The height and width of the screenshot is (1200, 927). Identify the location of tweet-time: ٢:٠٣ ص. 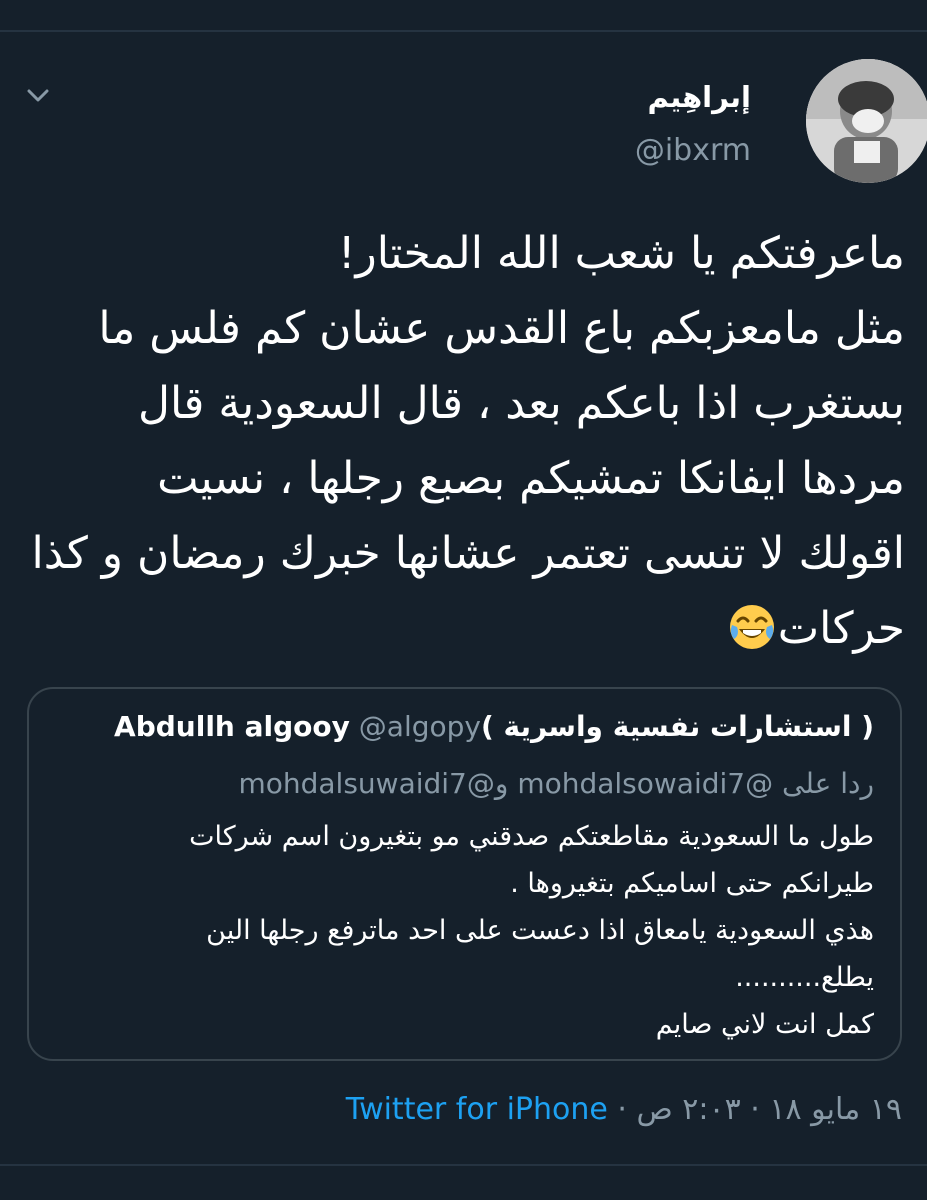
(688, 1109).